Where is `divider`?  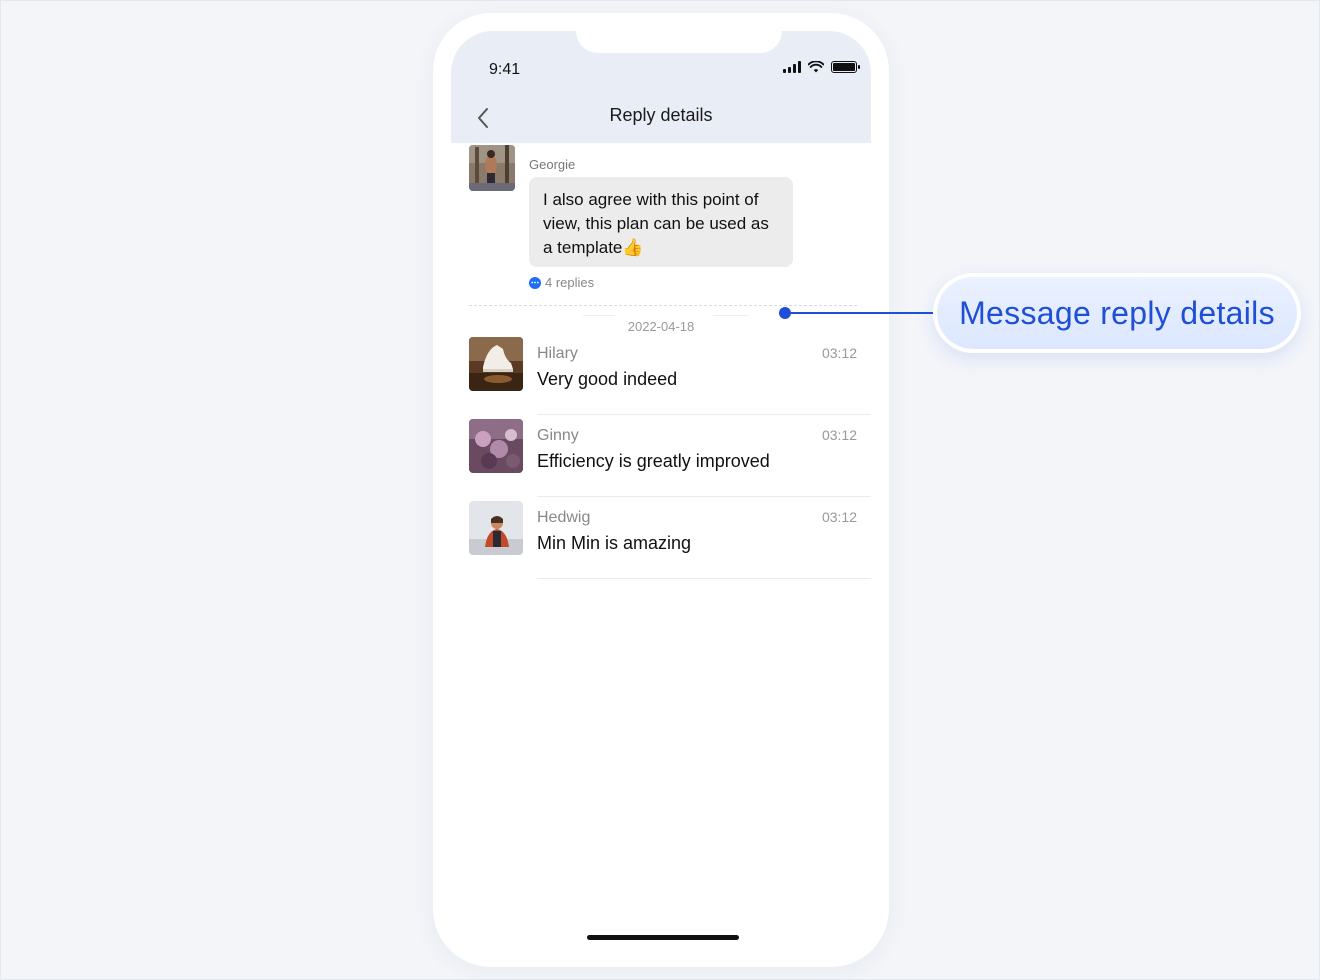 divider is located at coordinates (663, 305).